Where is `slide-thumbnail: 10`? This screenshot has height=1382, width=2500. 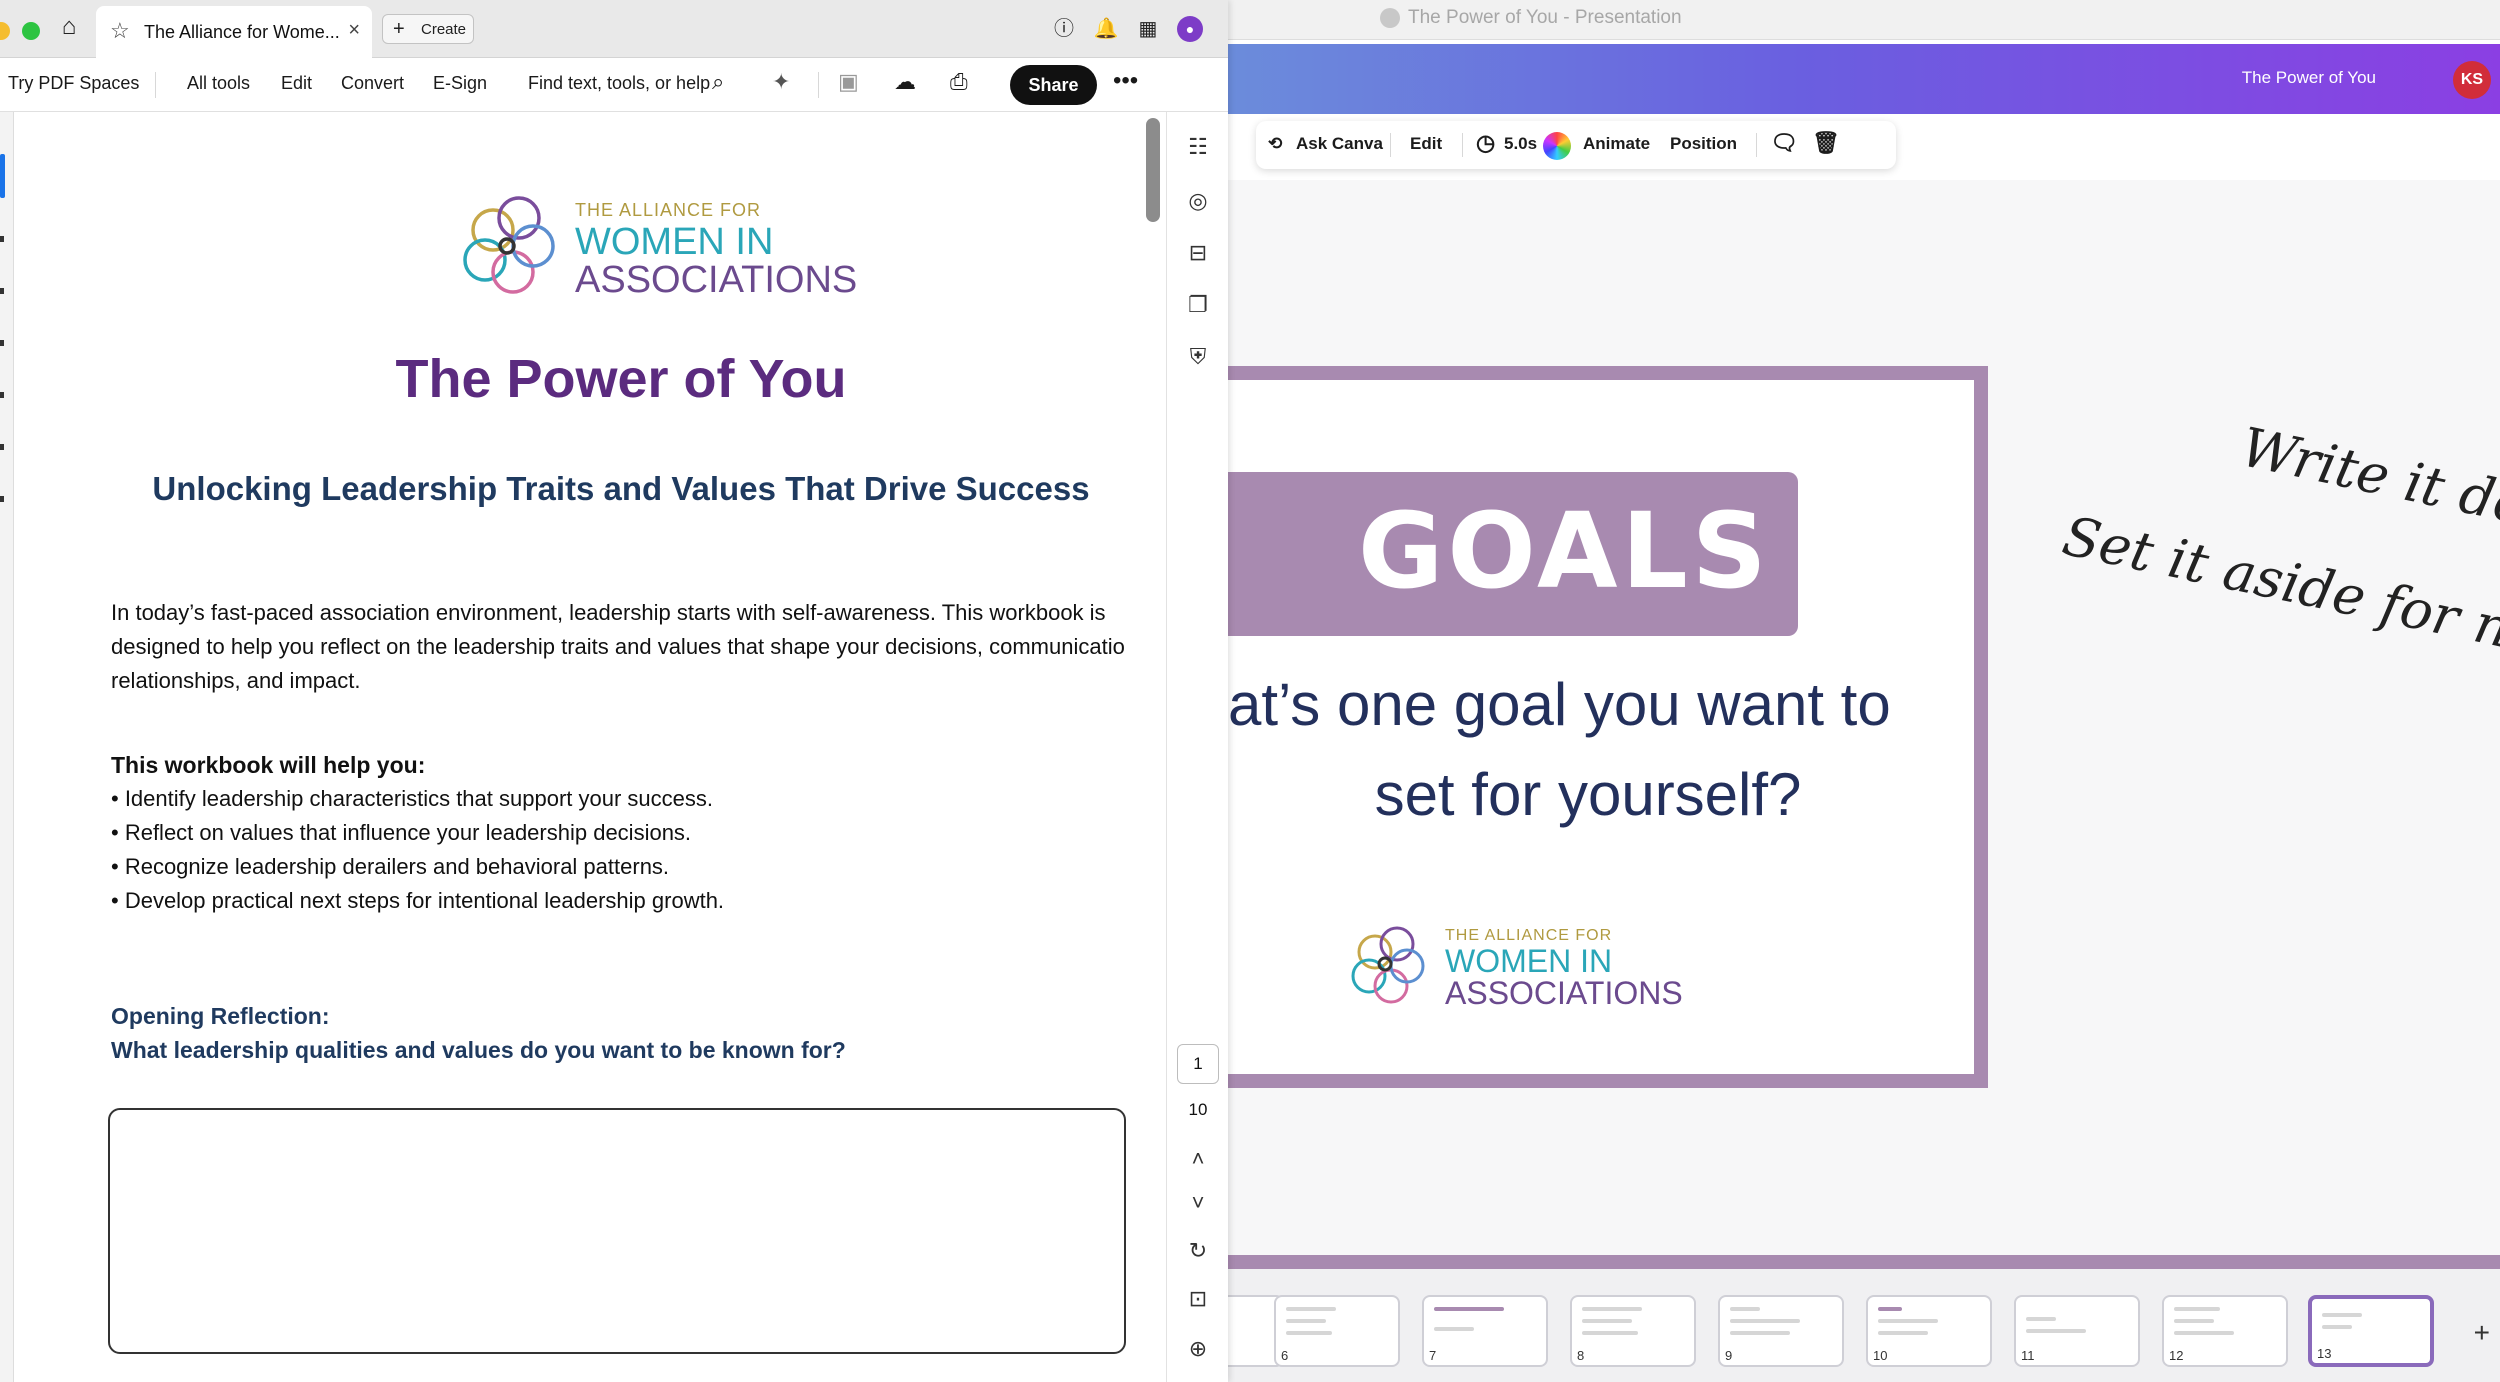
slide-thumbnail: 10 is located at coordinates (1929, 1331).